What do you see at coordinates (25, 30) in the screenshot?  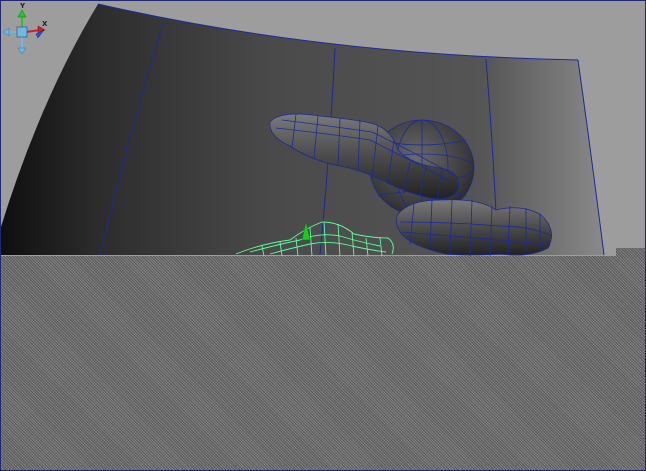 I see `view-cube-icon: Y X` at bounding box center [25, 30].